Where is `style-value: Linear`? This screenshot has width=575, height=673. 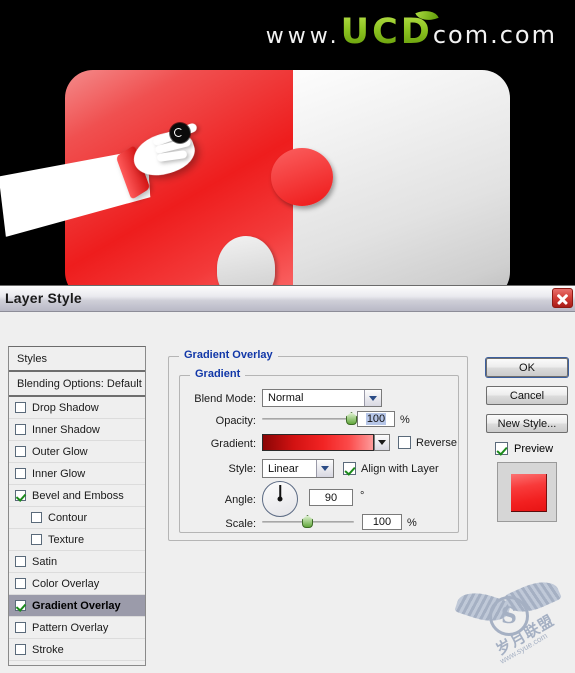
style-value: Linear is located at coordinates (283, 468).